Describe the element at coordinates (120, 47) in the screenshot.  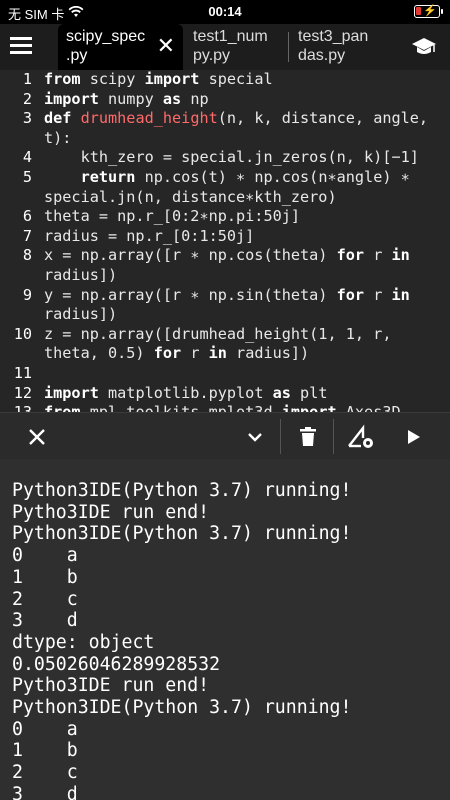
I see `tab-scipy-spec: scipy_spec .py ✕` at that location.